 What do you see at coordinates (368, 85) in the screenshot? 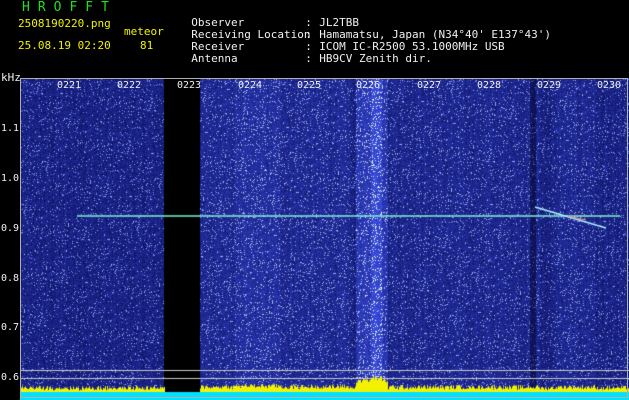
I see `x-tick-label: 0226` at bounding box center [368, 85].